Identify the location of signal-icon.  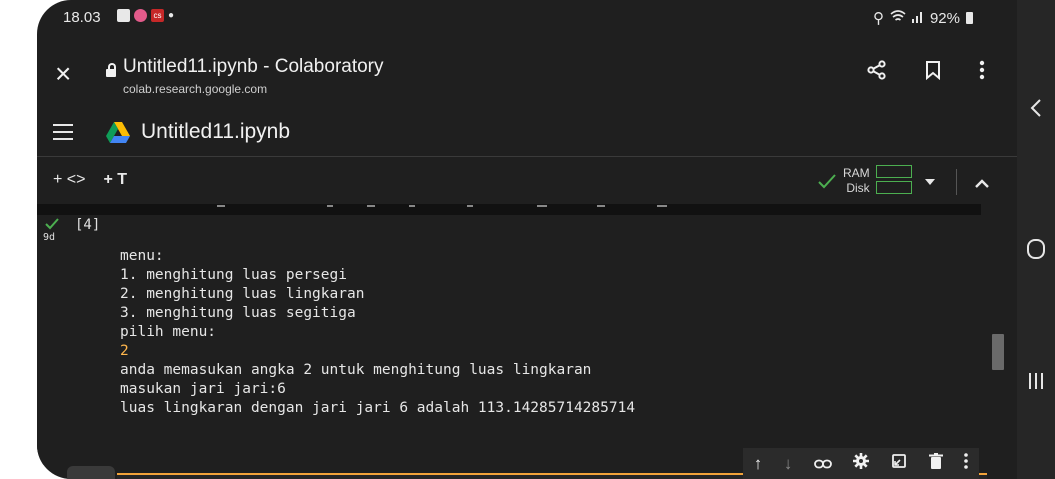
(917, 18).